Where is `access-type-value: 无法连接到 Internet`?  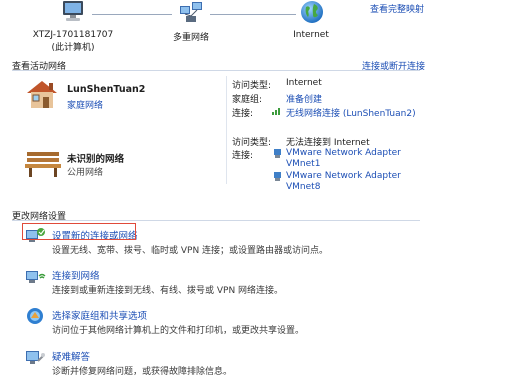 access-type-value: 无法连接到 Internet is located at coordinates (328, 143).